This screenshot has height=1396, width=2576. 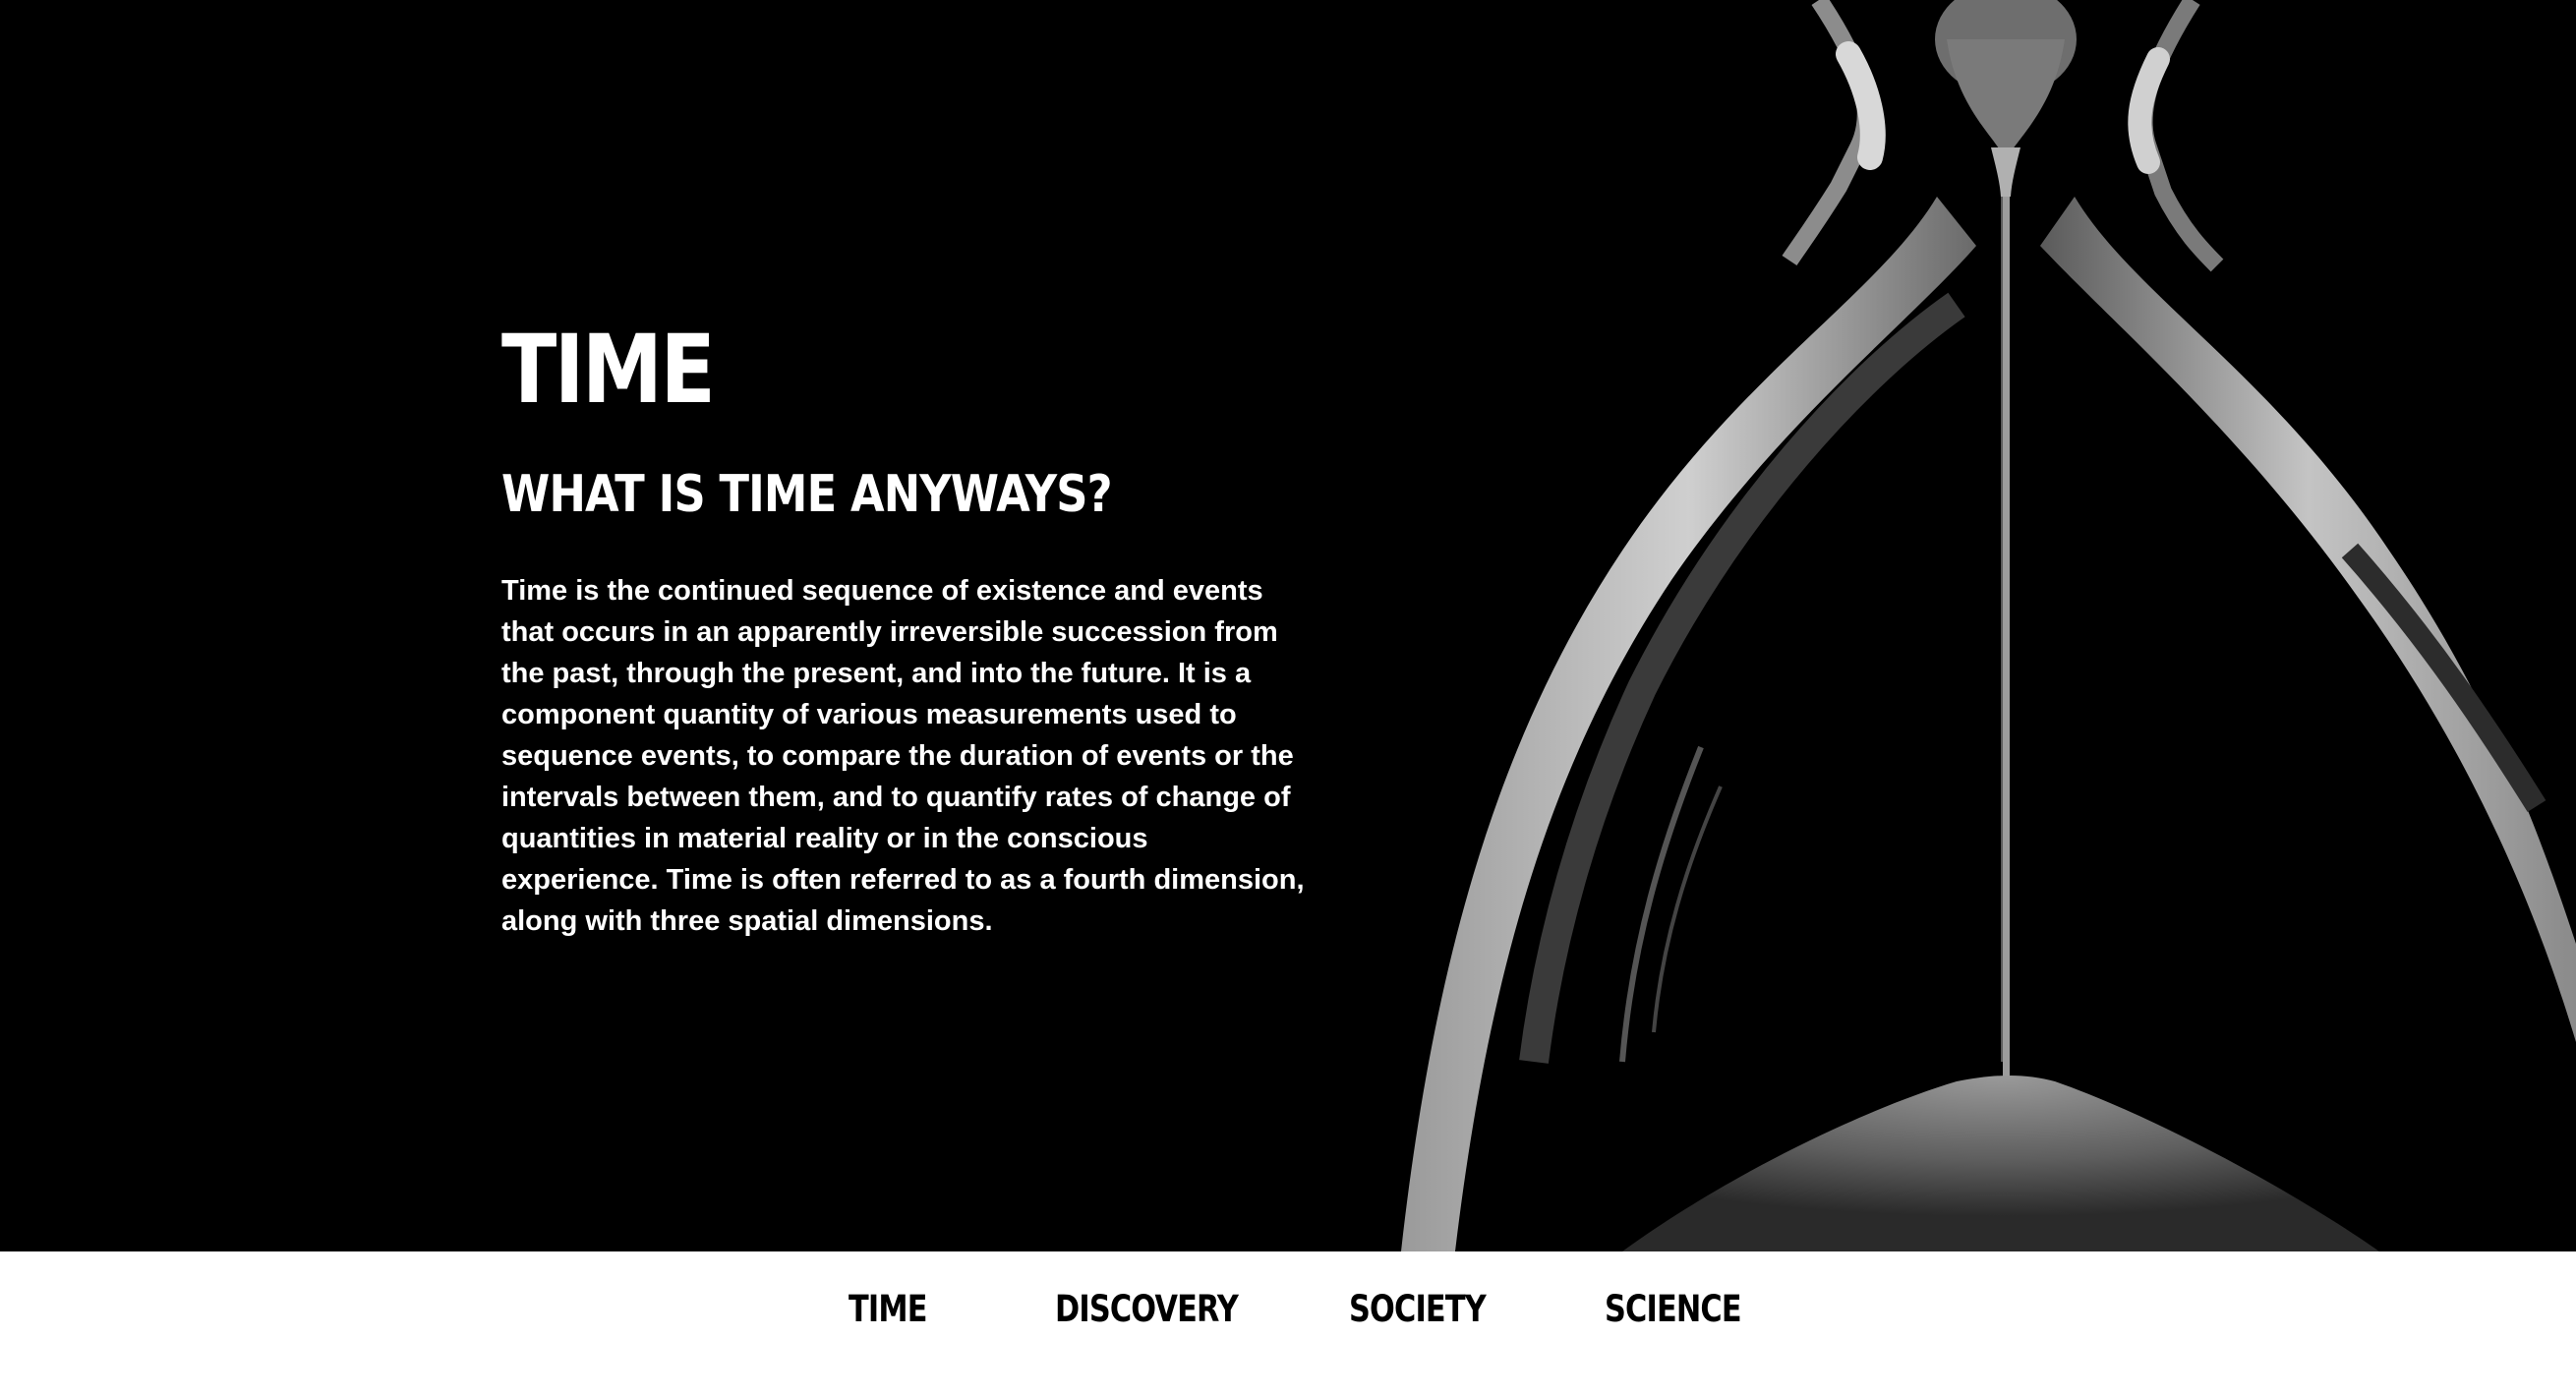 What do you see at coordinates (608, 370) in the screenshot?
I see `page-title: TIME` at bounding box center [608, 370].